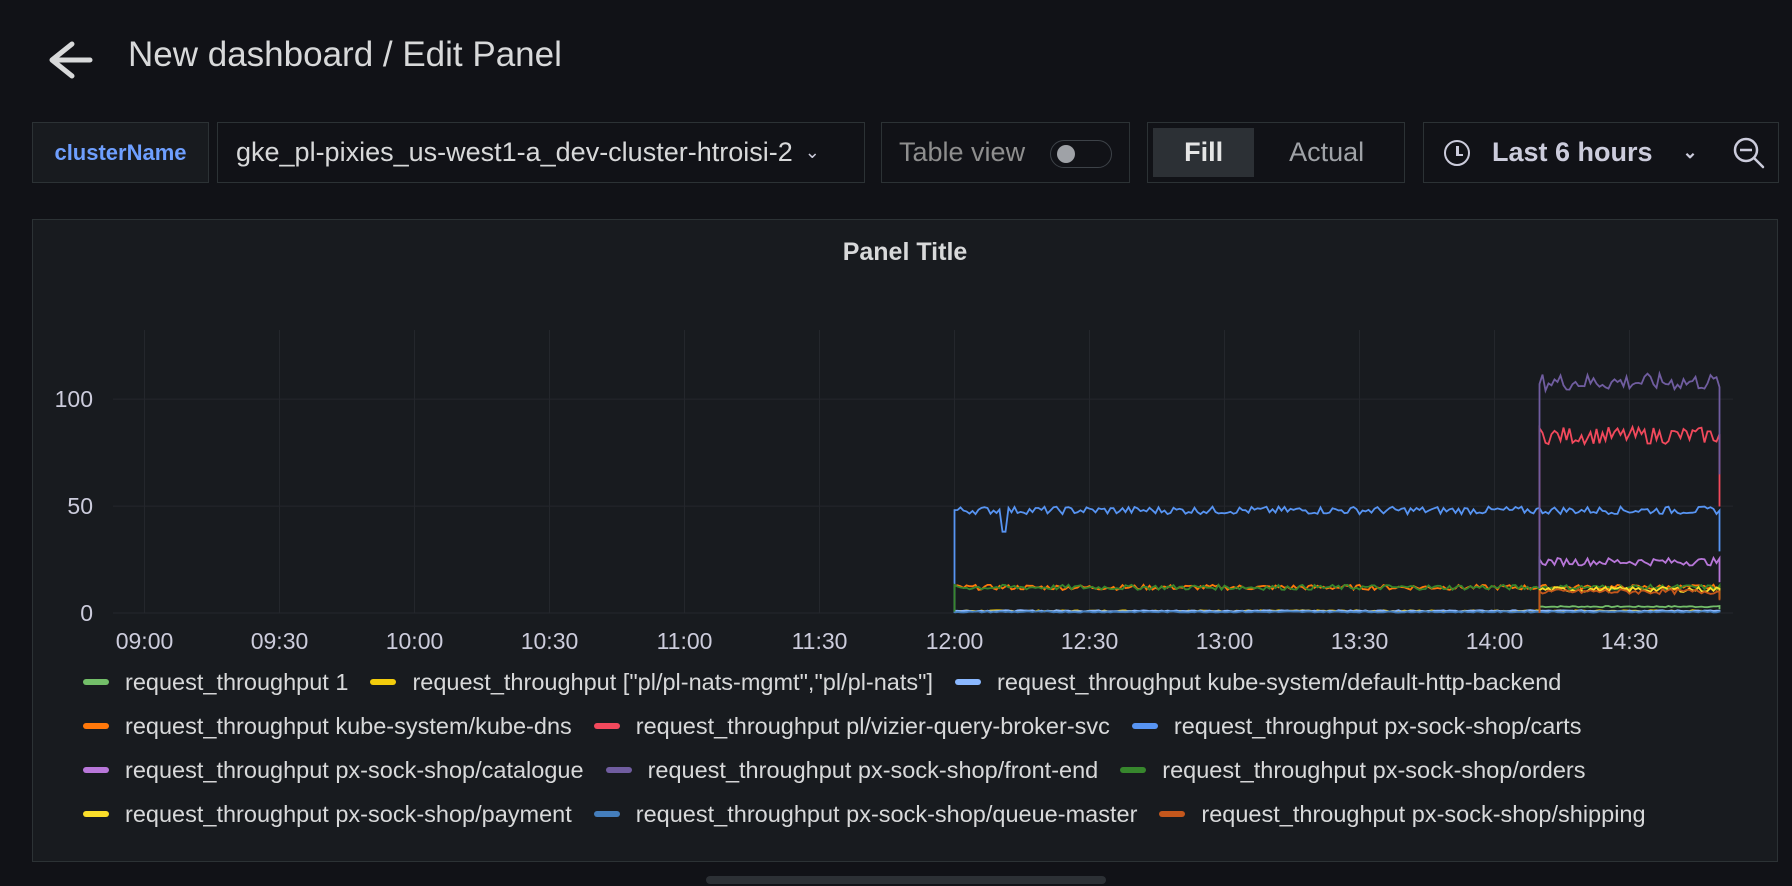 This screenshot has height=886, width=1792. I want to click on table-view-toggle, so click(1081, 154).